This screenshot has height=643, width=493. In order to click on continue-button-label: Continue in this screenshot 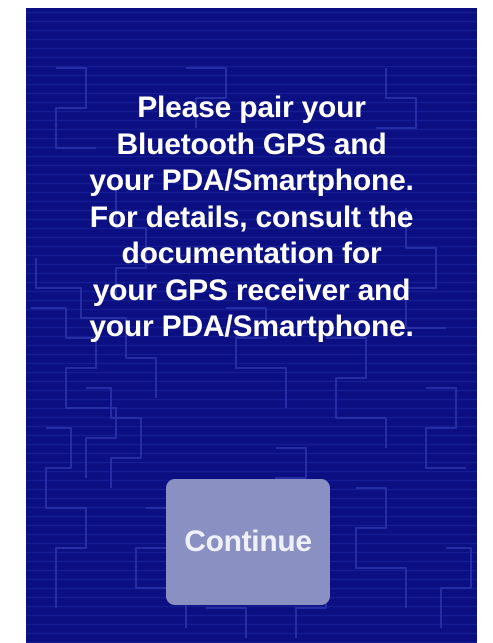, I will do `click(248, 541)`.